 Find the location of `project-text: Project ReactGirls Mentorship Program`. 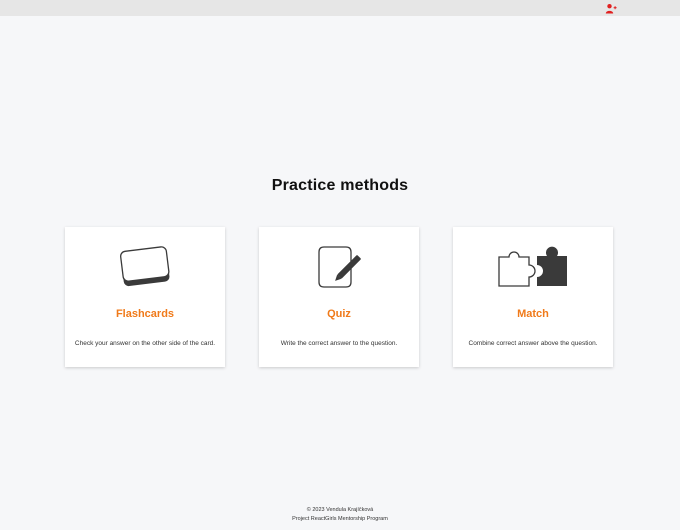

project-text: Project ReactGirls Mentorship Program is located at coordinates (340, 518).